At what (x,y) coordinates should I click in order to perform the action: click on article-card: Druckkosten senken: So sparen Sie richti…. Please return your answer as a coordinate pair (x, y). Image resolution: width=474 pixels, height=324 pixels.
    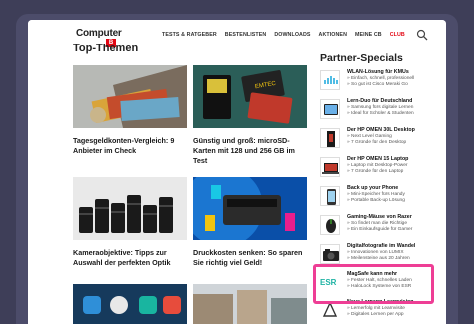
    Looking at the image, I should click on (250, 222).